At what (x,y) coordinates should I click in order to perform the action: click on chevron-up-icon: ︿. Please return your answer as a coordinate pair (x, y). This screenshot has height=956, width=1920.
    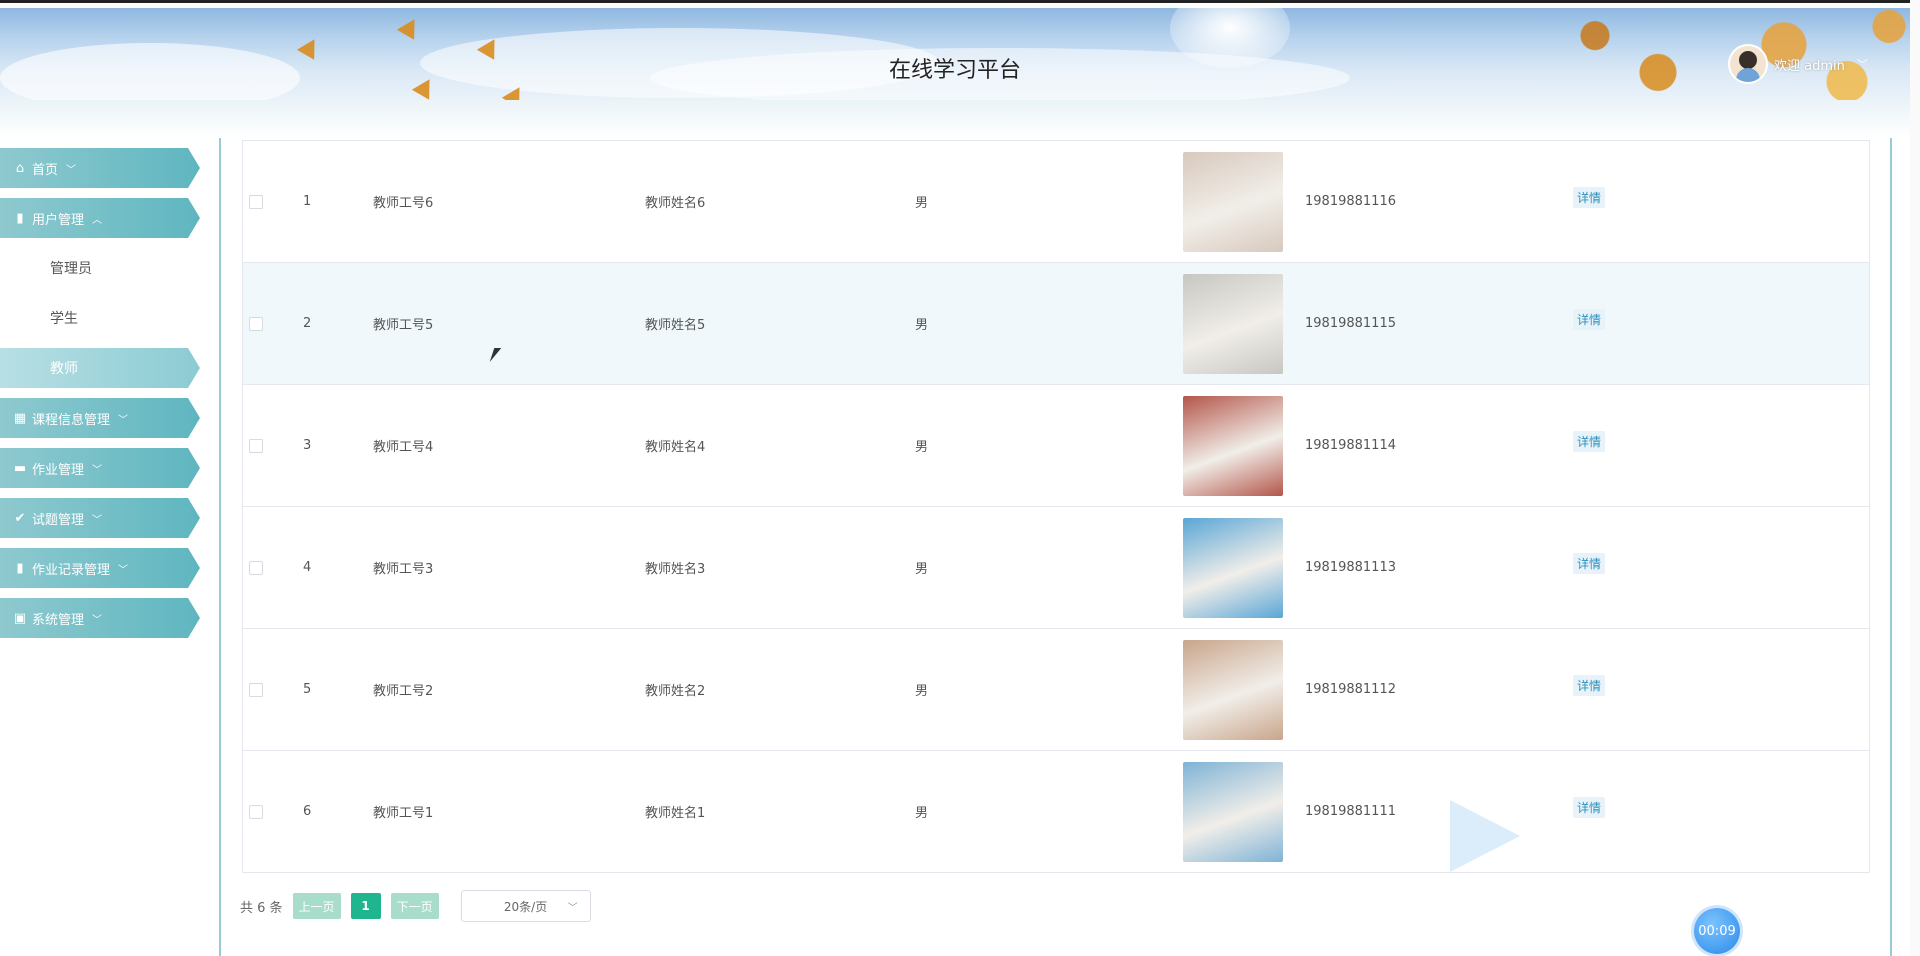
    Looking at the image, I should click on (97, 220).